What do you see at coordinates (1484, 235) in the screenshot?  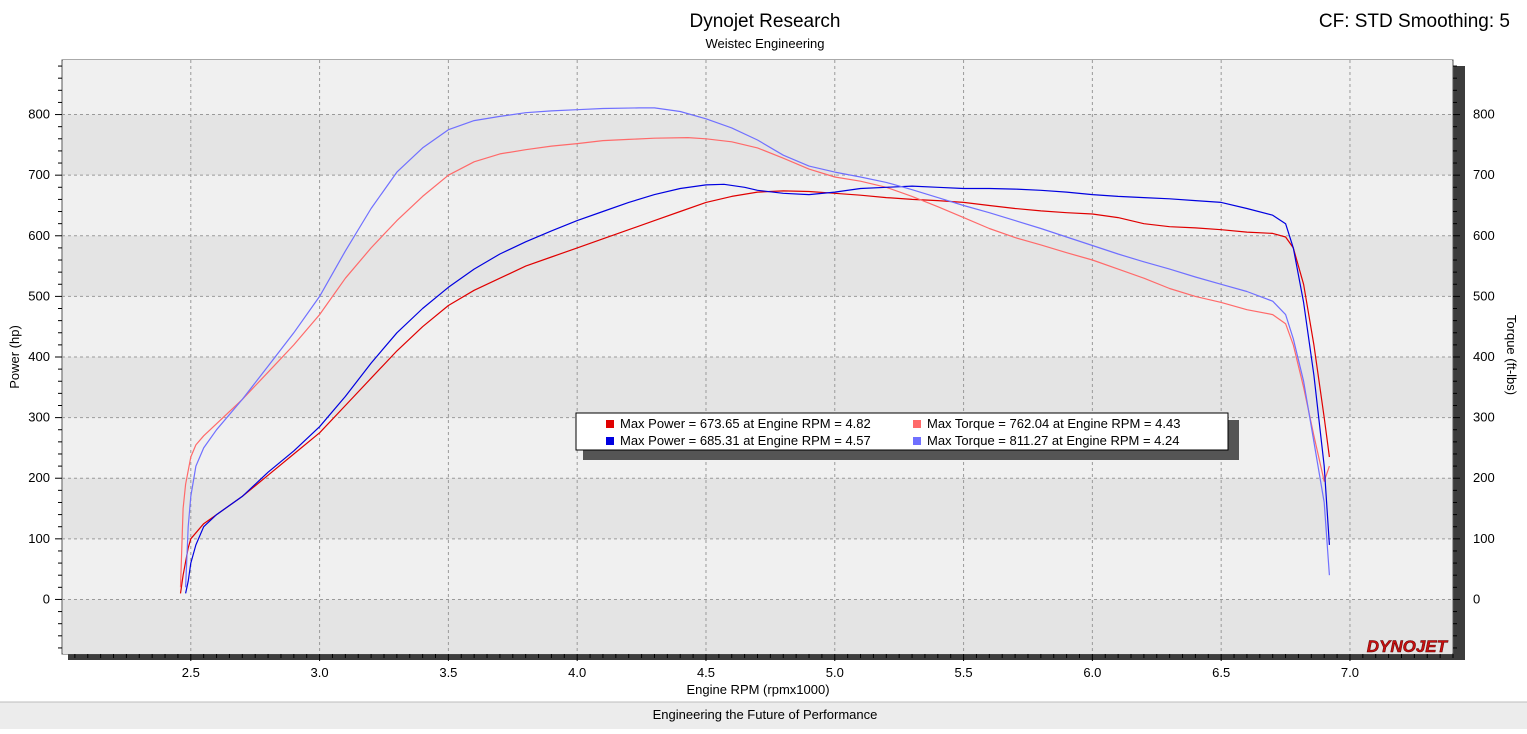 I see `right-tick-label: 600` at bounding box center [1484, 235].